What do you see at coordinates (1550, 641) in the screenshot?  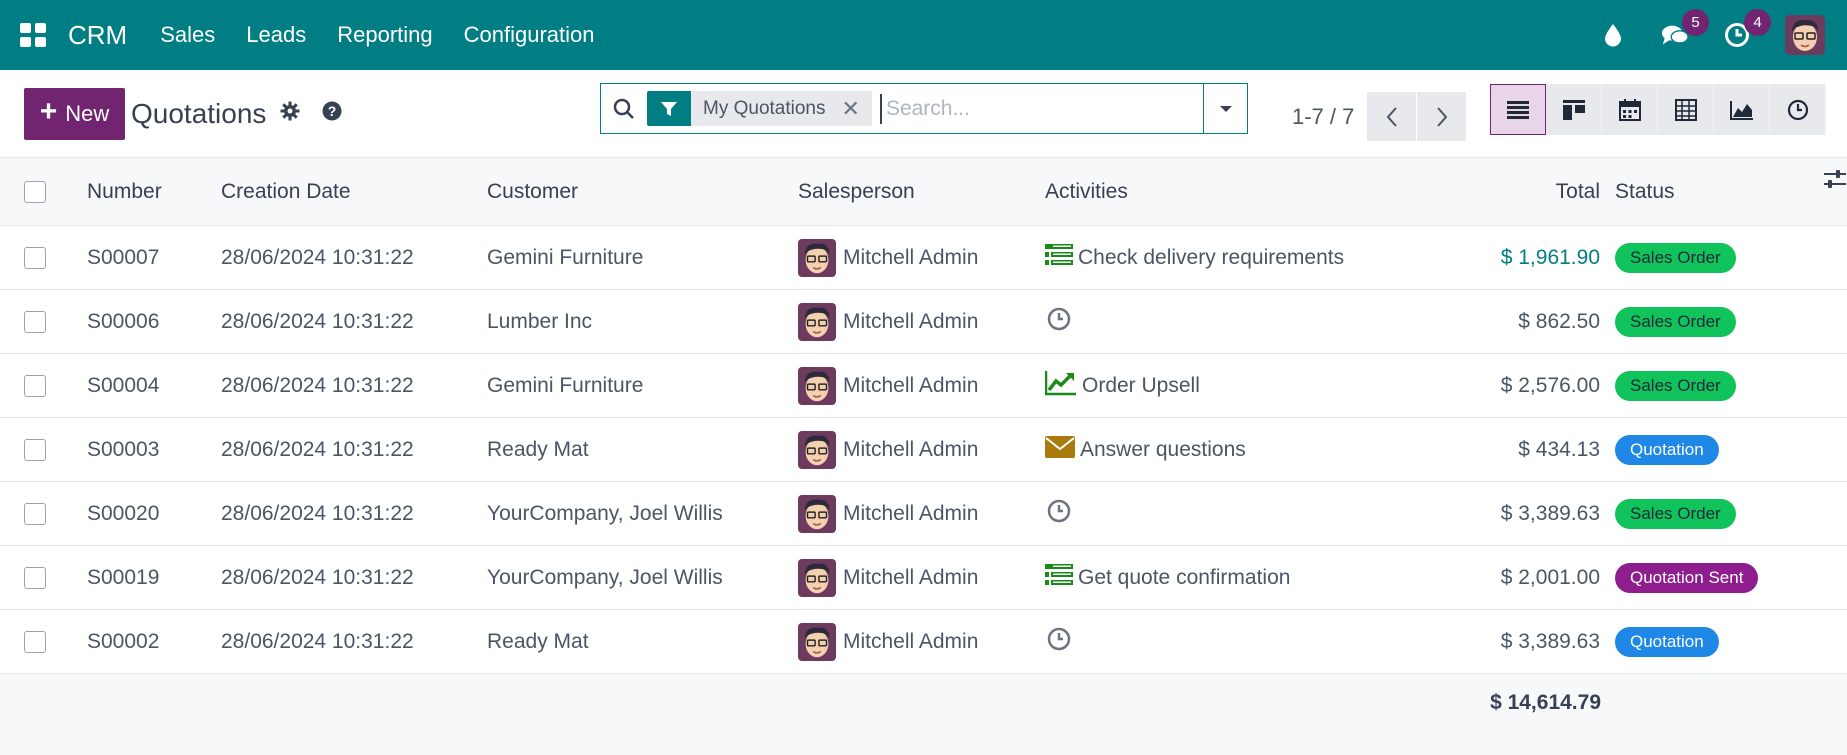 I see `row-total: $ 3,389.63` at bounding box center [1550, 641].